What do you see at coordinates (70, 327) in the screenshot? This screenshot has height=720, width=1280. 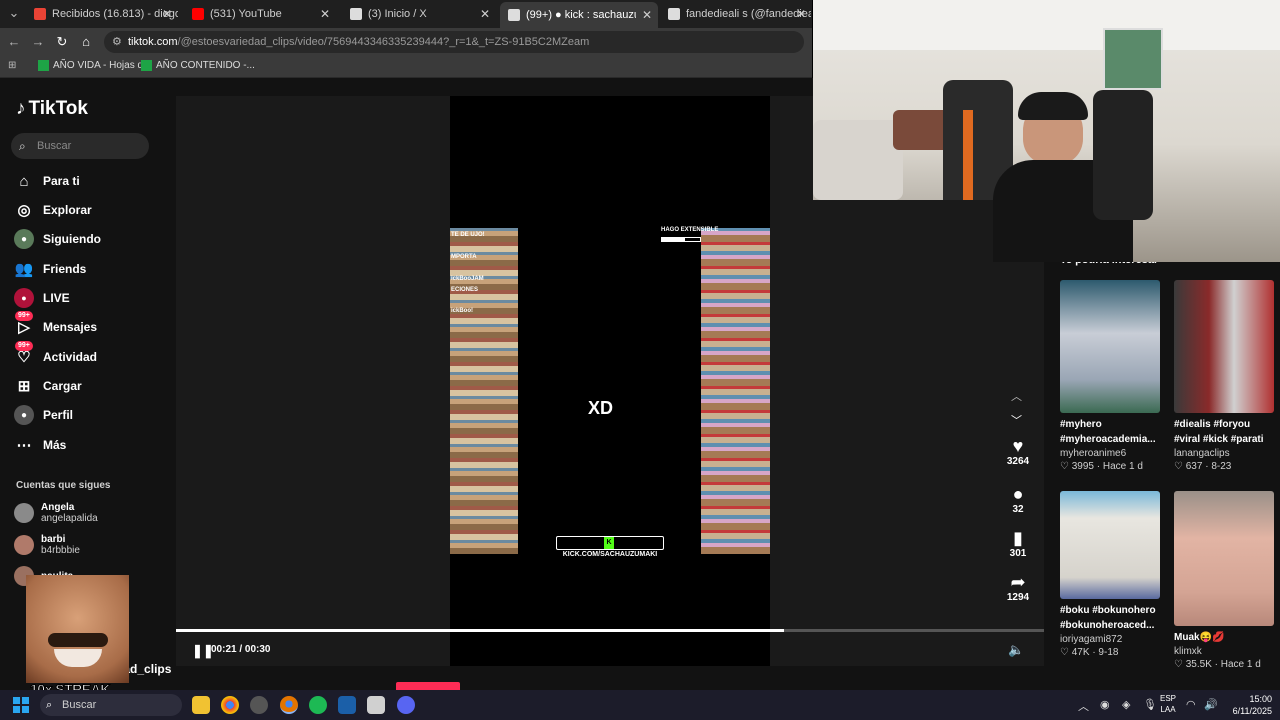 I see `nav-label: Mensajes` at bounding box center [70, 327].